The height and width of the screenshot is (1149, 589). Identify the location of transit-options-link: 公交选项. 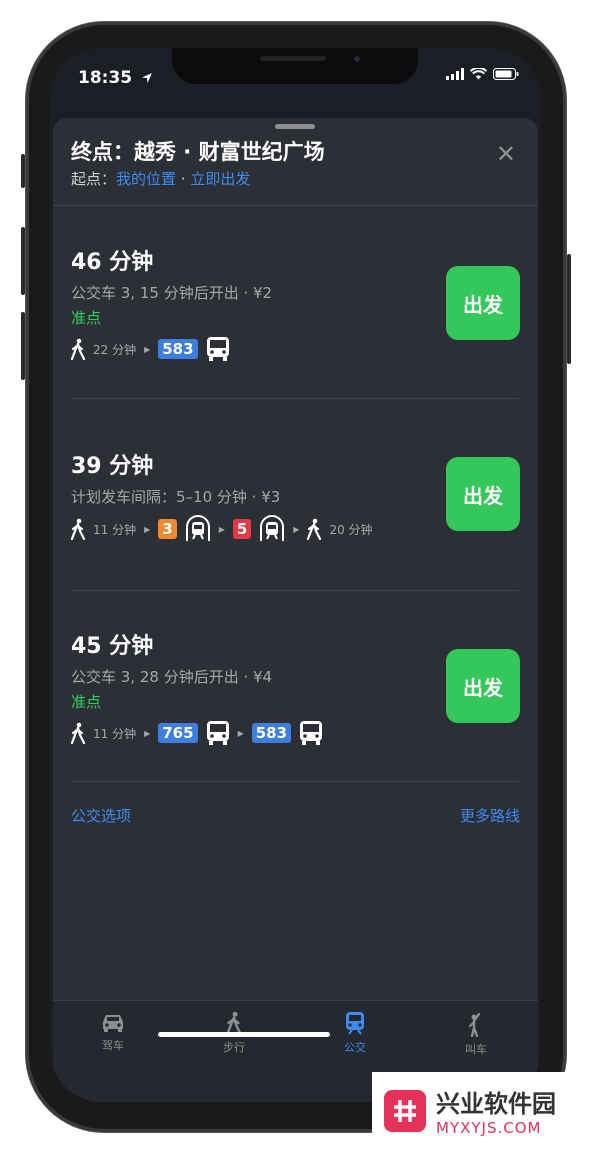
(101, 815).